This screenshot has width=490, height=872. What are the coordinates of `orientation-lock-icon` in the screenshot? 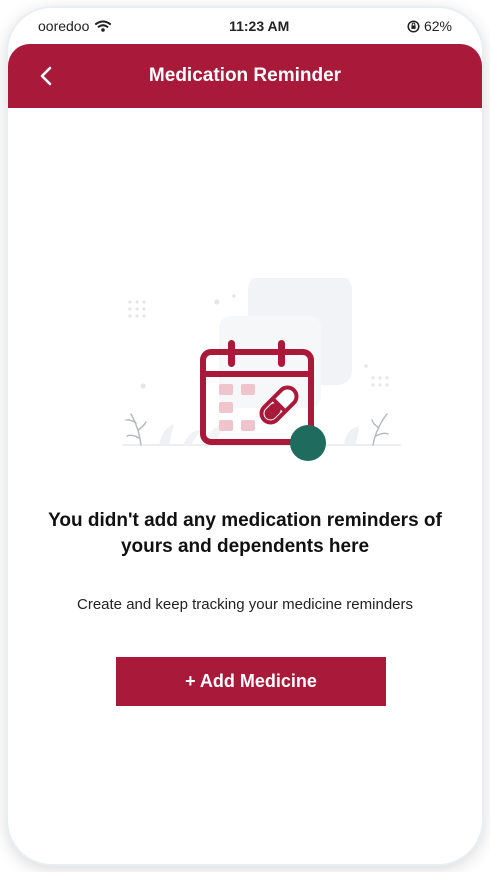 It's located at (413, 26).